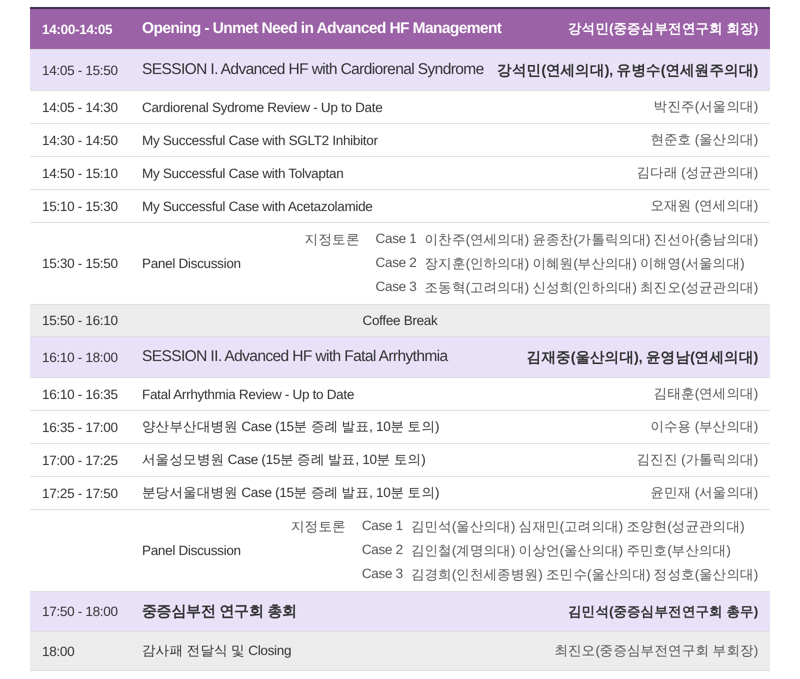  Describe the element at coordinates (591, 287) in the screenshot. I see `panelist-names: 조동혁(고려의대) 신성희(인하의대) 최진오(성균관의대)` at that location.